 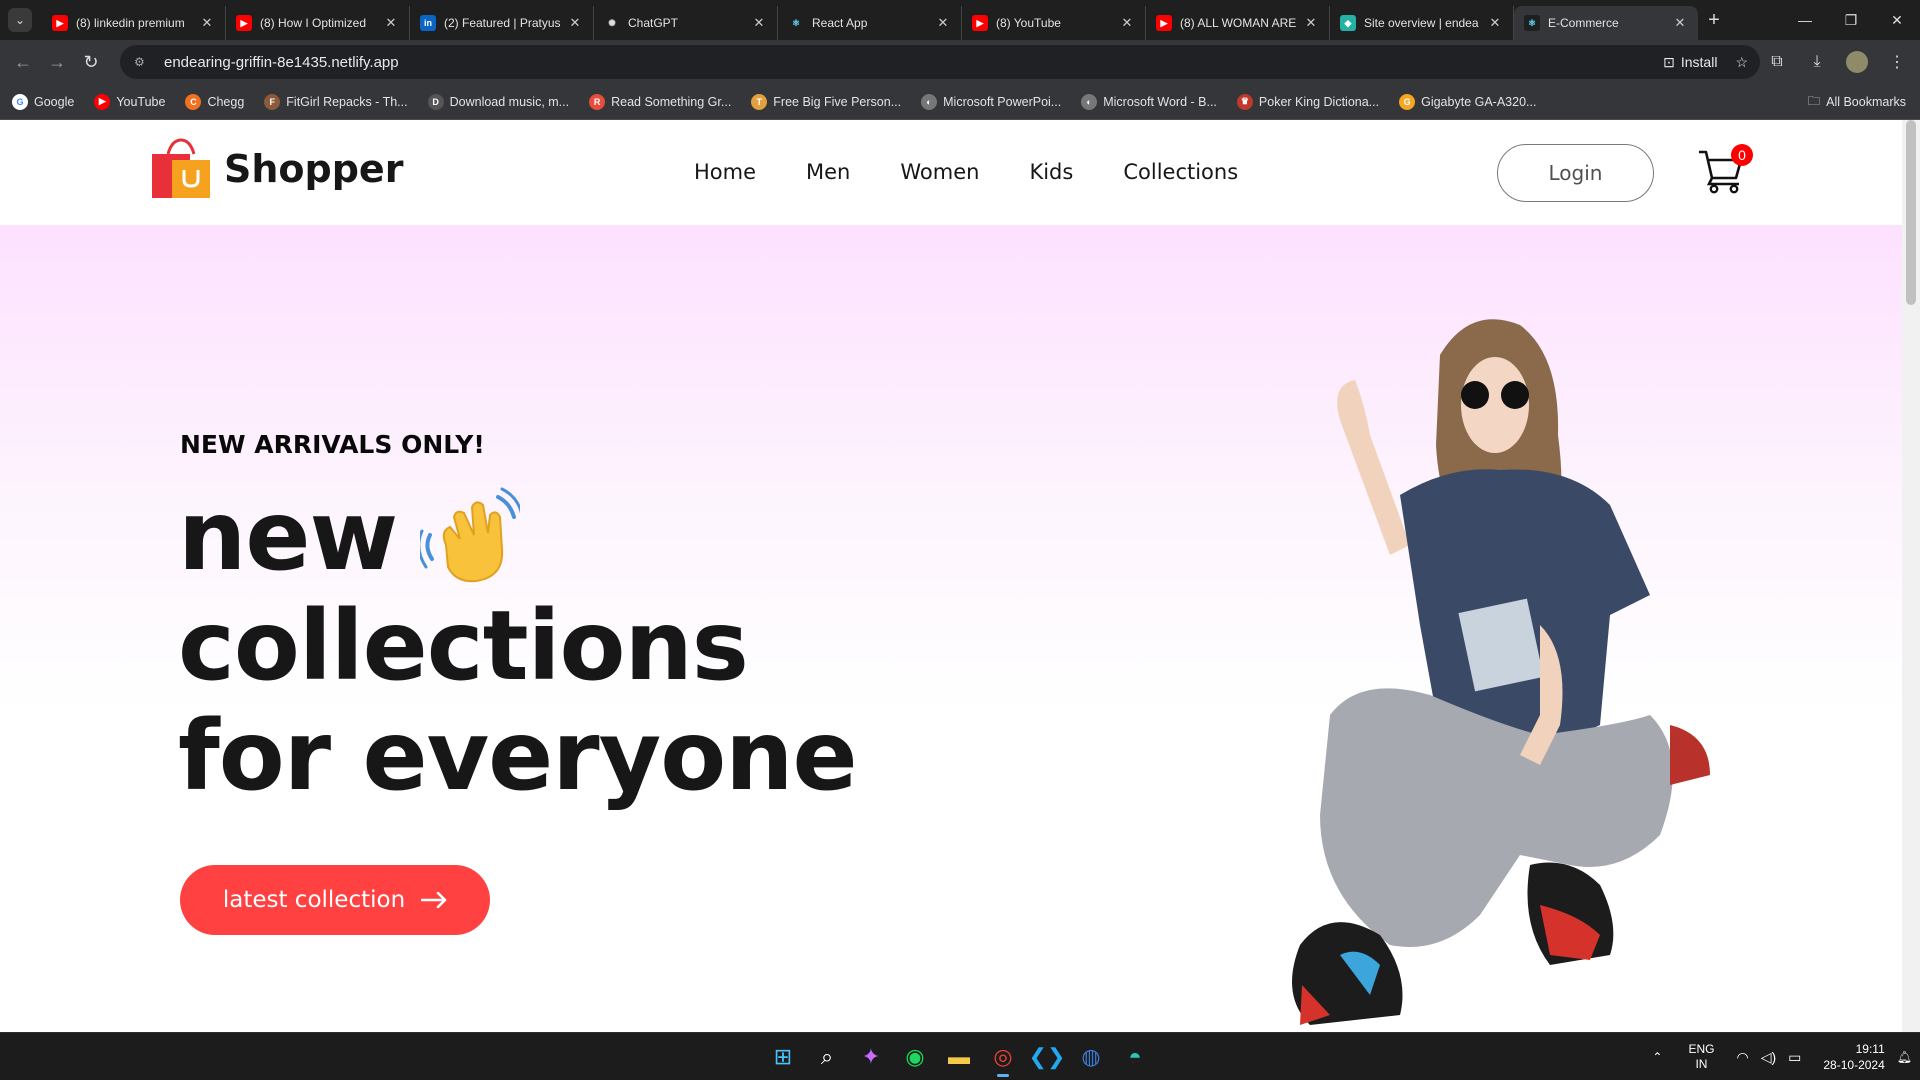 What do you see at coordinates (1701, 1049) in the screenshot?
I see `lang-line-1: ENG` at bounding box center [1701, 1049].